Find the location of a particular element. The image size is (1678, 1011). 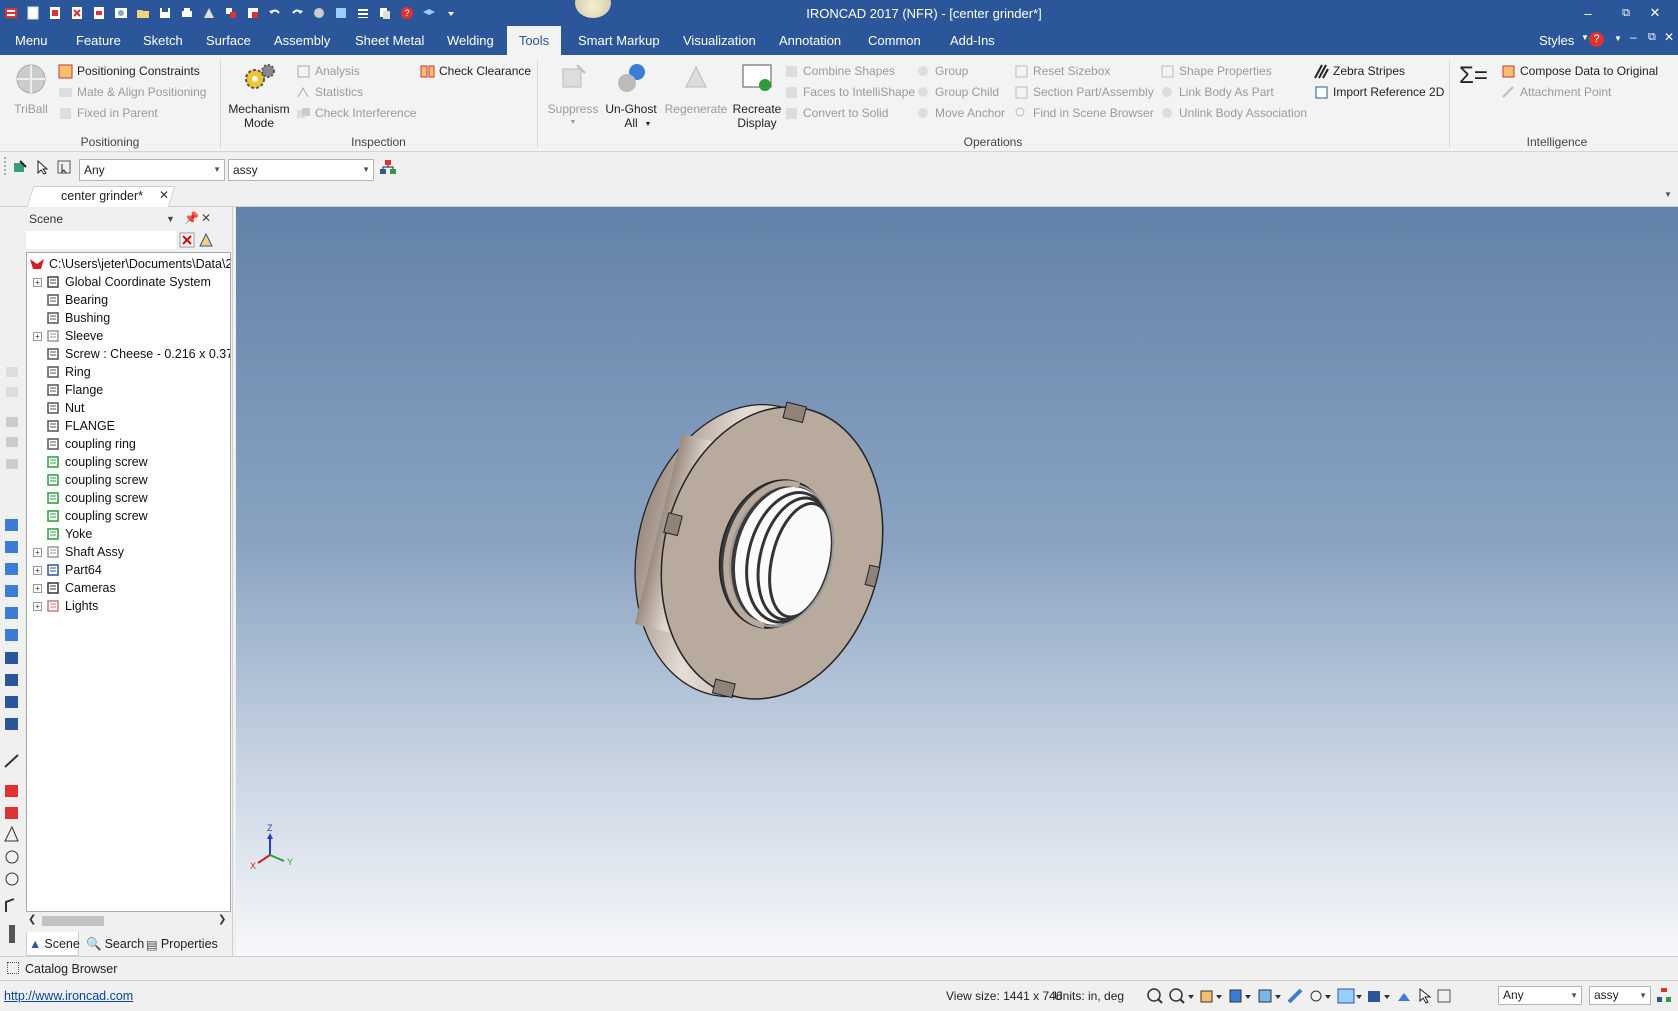

styles-menu: Styles is located at coordinates (1556, 40).